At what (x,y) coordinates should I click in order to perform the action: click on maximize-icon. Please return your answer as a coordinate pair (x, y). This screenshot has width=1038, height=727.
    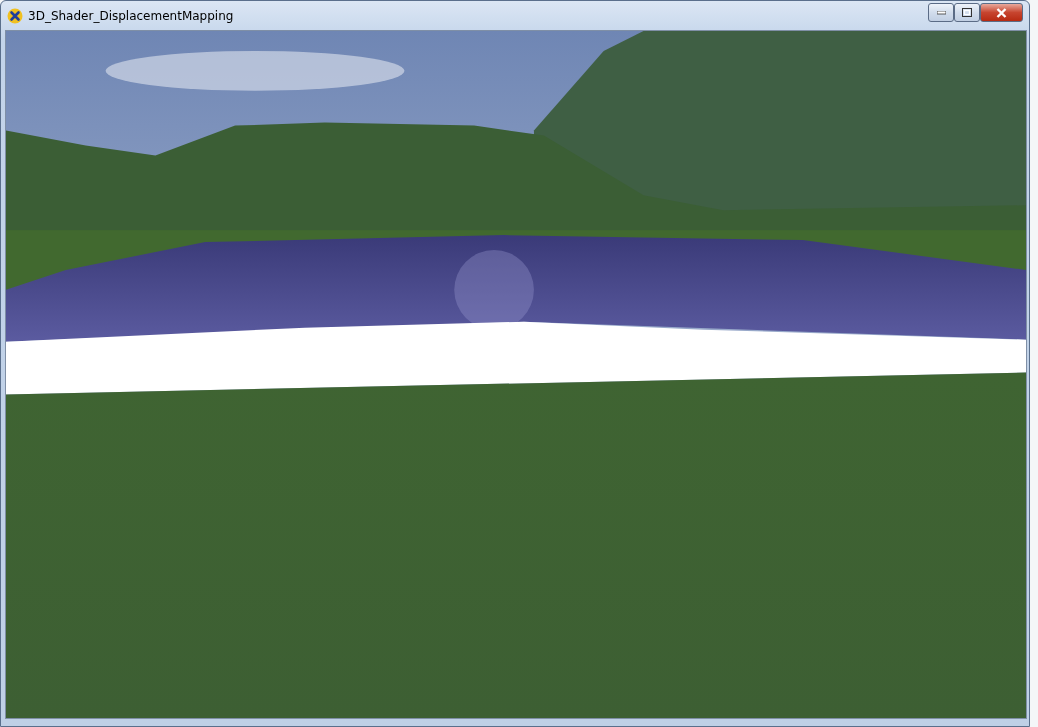
    Looking at the image, I should click on (967, 12).